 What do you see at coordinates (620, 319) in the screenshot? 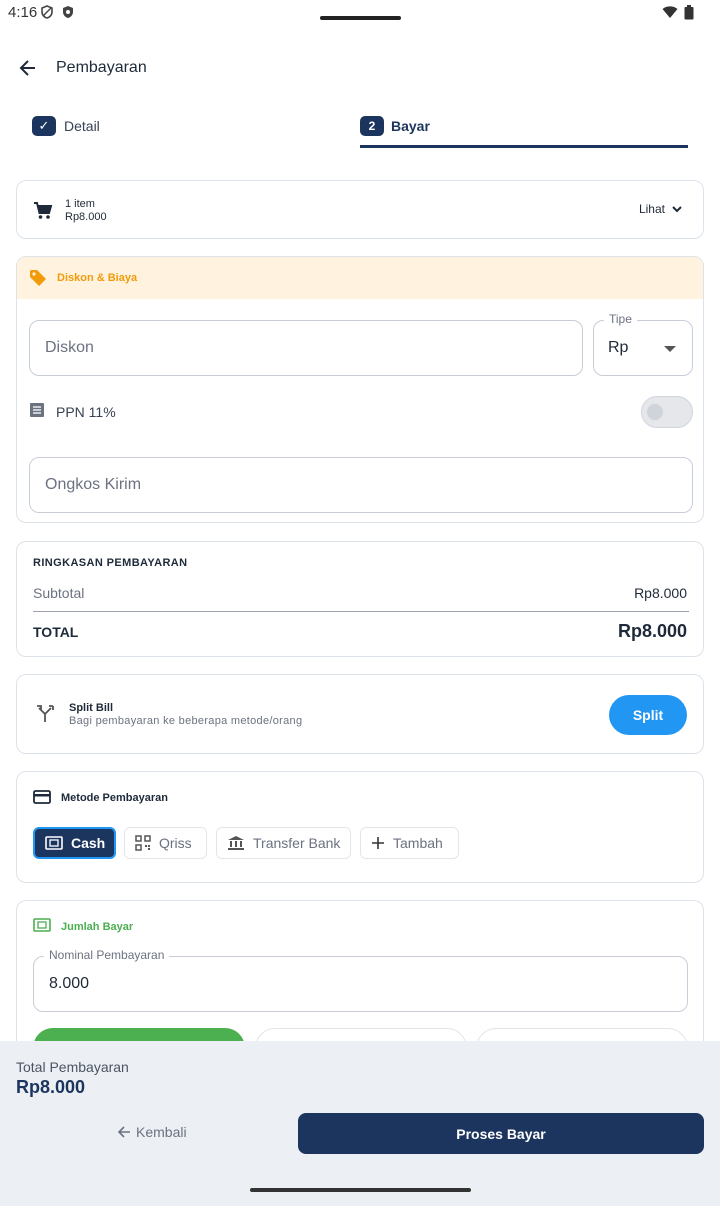
I see `discount-type-label: Tipe` at bounding box center [620, 319].